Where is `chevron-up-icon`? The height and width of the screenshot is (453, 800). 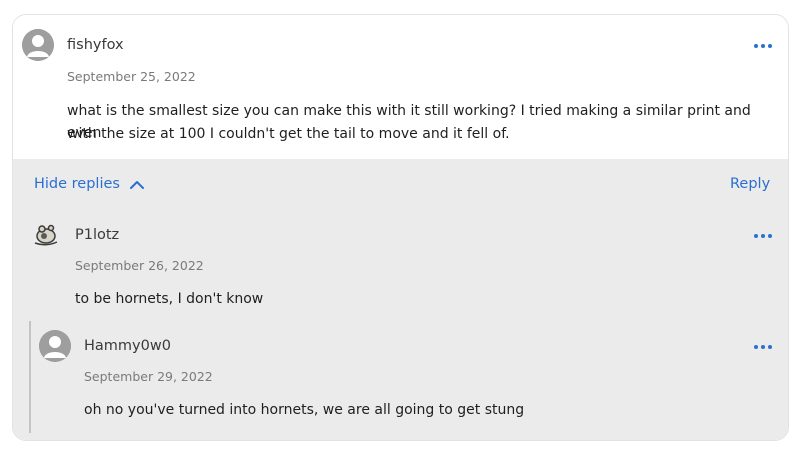 chevron-up-icon is located at coordinates (137, 185).